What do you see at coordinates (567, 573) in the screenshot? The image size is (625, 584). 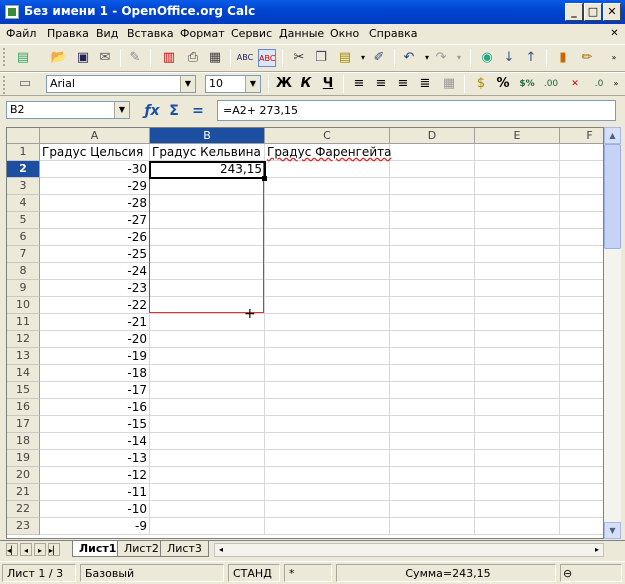 I see `zoom-out-icon: ⊖` at bounding box center [567, 573].